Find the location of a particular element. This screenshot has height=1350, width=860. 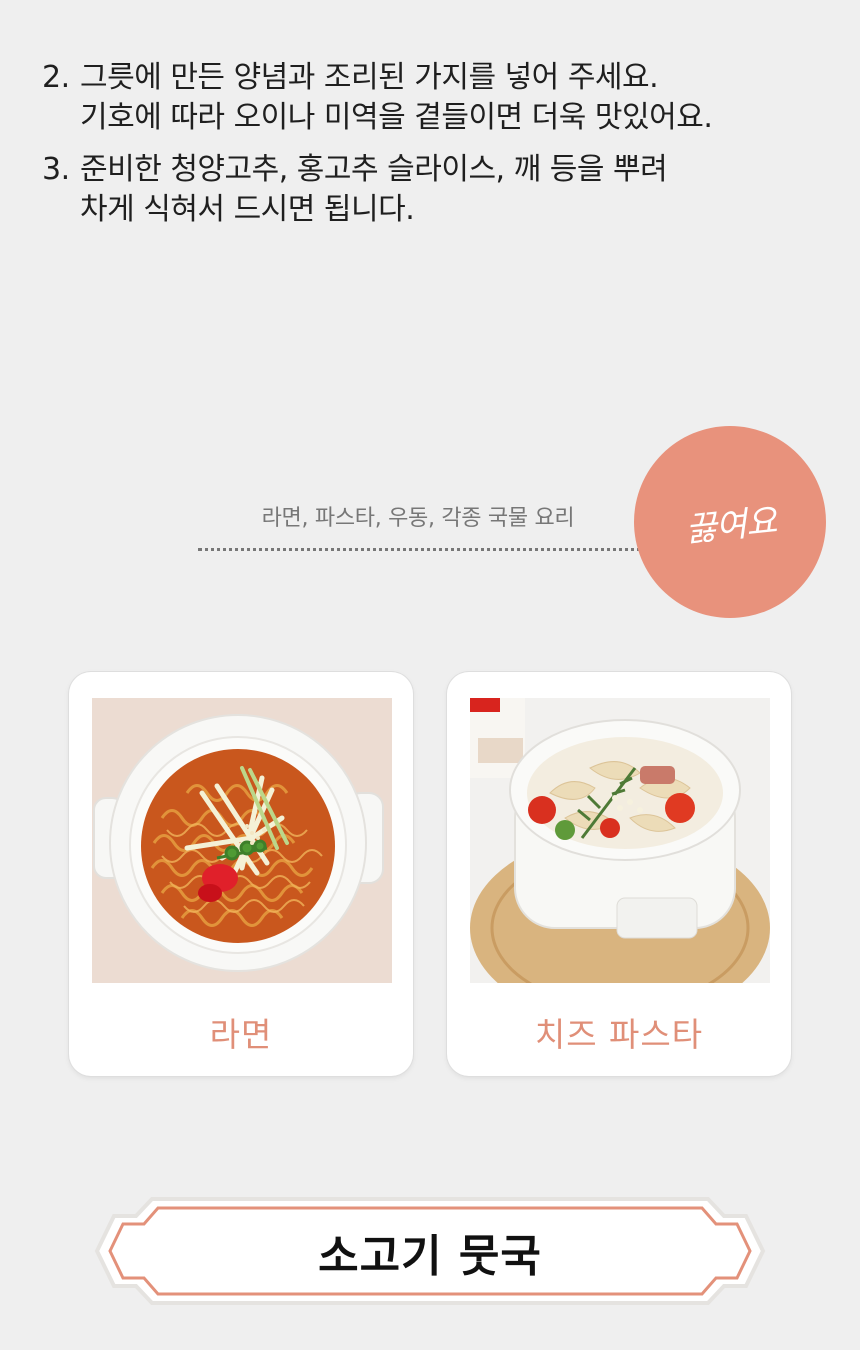

card-label: 라면 is located at coordinates (241, 1034).